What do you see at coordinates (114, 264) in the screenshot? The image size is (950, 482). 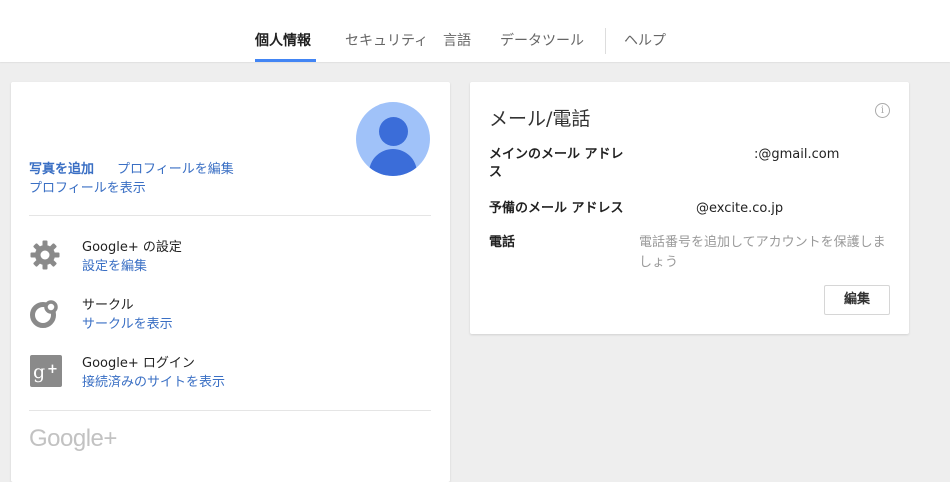 I see `edit-settings-link: 設定を編集` at bounding box center [114, 264].